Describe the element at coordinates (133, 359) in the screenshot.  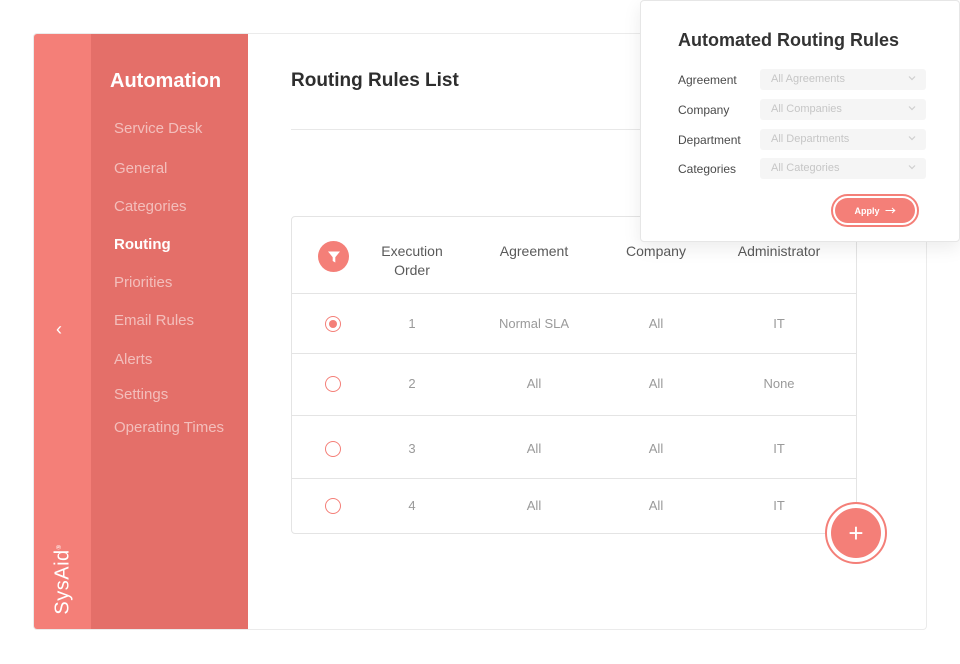
I see `sidebar-item-alerts: Alerts` at that location.